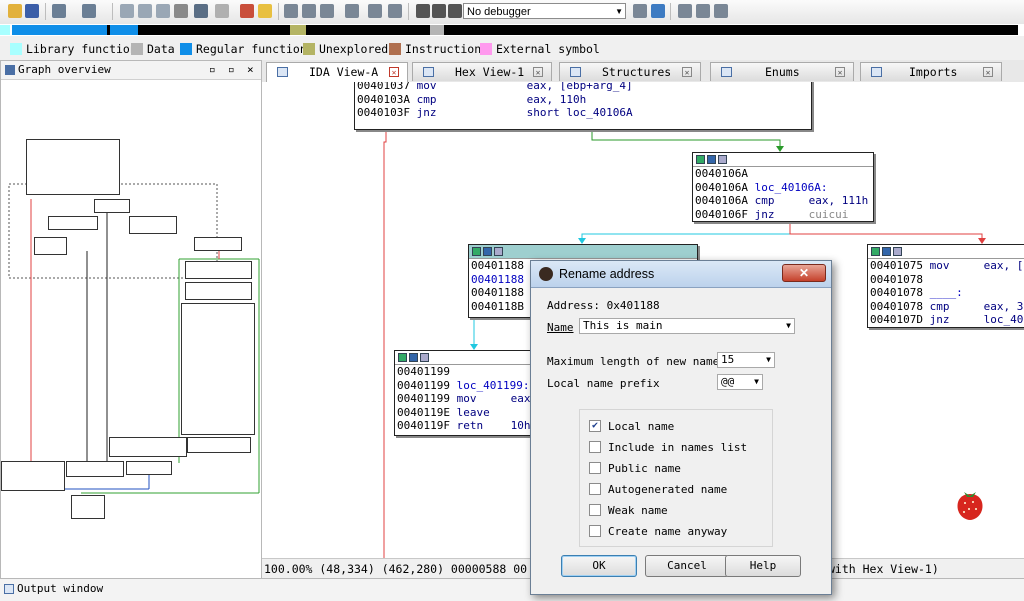 This screenshot has height=601, width=1024. I want to click on float-icon: ▫, so click(231, 70).